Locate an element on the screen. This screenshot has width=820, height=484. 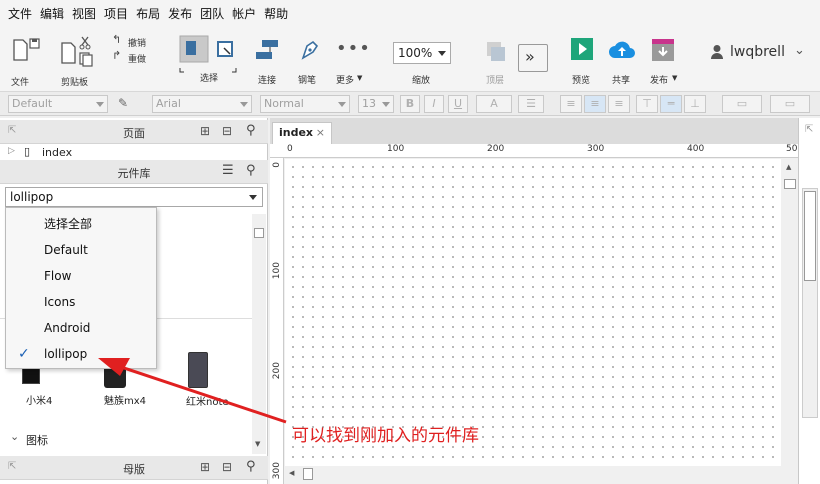
scroll-down-icon: ▼ is located at coordinates (257, 444).